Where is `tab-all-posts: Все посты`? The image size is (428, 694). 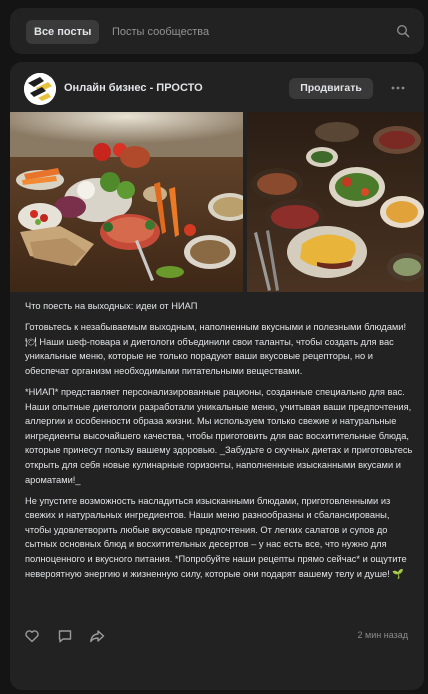
tab-all-posts: Все посты is located at coordinates (63, 32).